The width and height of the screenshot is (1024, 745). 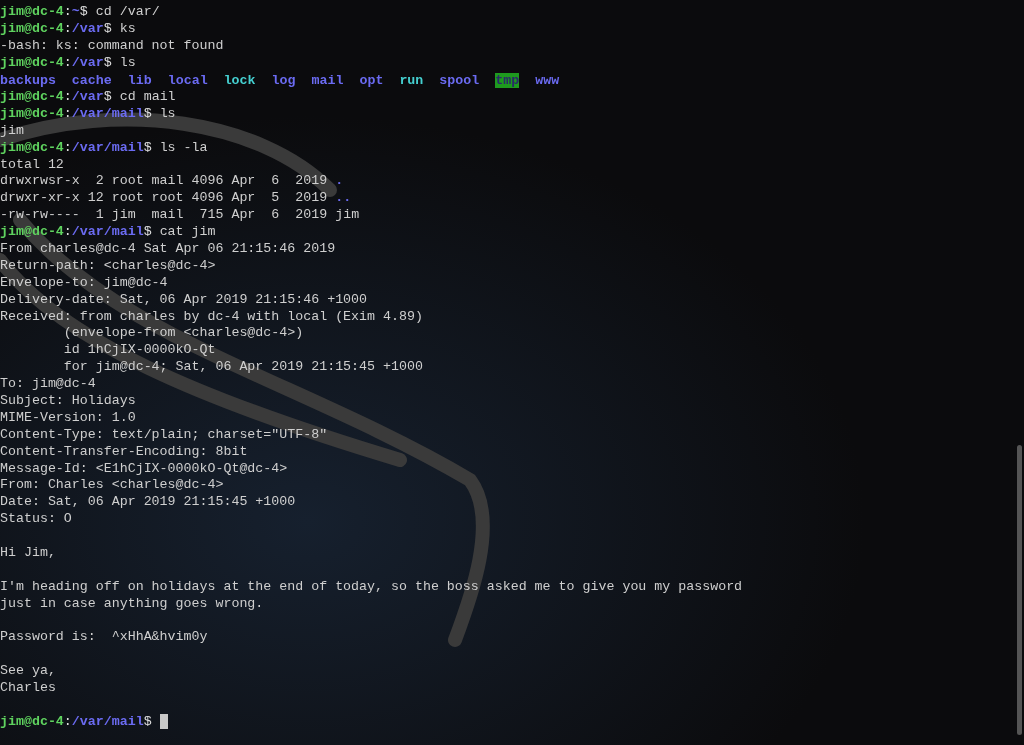 What do you see at coordinates (187, 80) in the screenshot?
I see `directory-name: local` at bounding box center [187, 80].